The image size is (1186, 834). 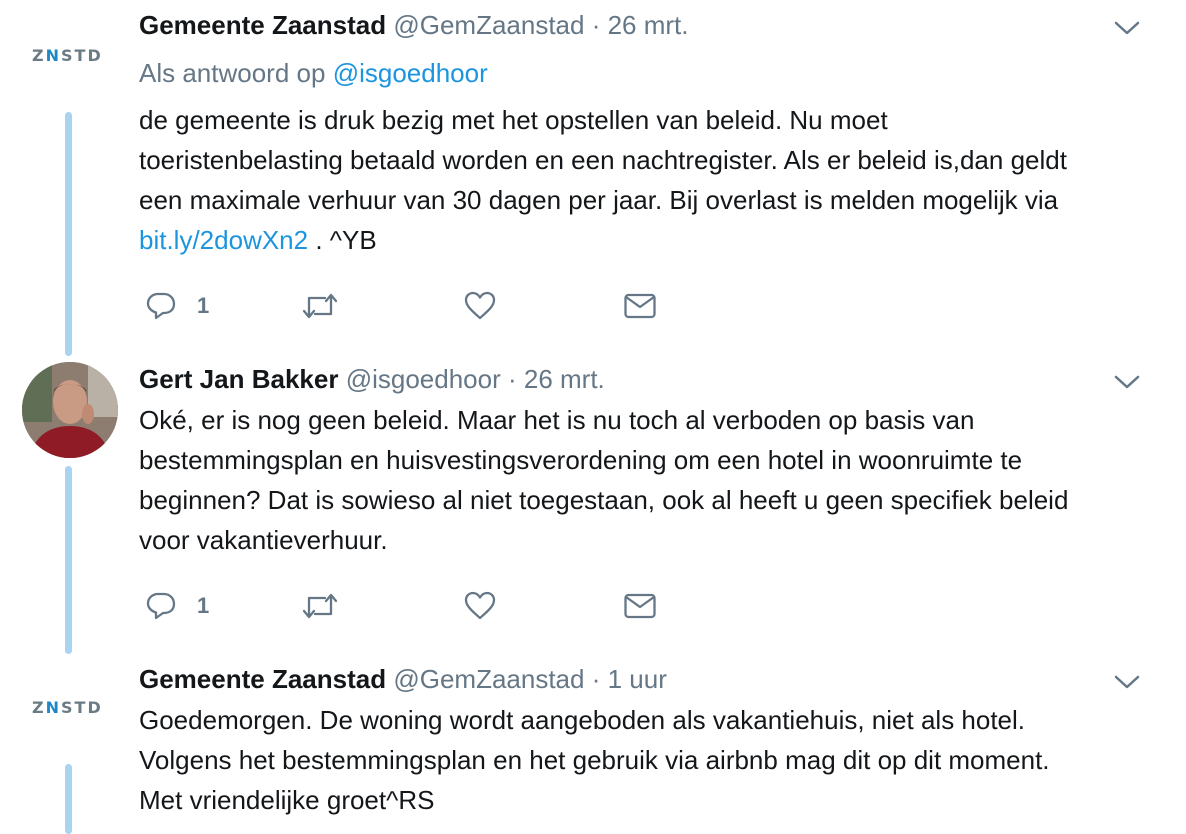 What do you see at coordinates (629, 679) in the screenshot?
I see `tweet-time: · 1 uur` at bounding box center [629, 679].